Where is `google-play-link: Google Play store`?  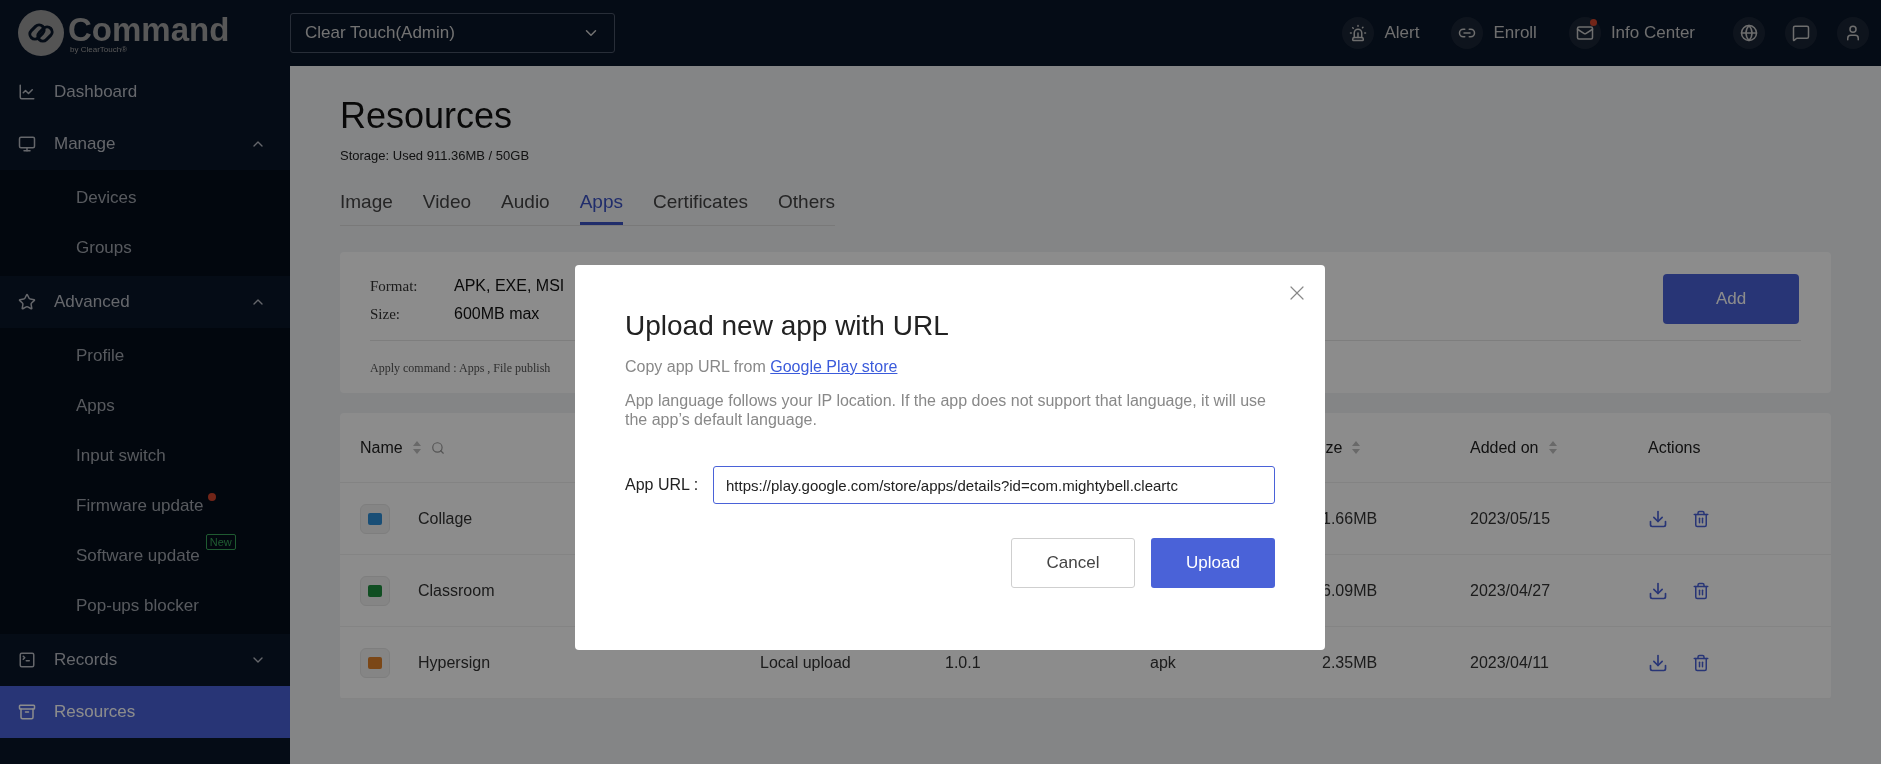 google-play-link: Google Play store is located at coordinates (834, 366).